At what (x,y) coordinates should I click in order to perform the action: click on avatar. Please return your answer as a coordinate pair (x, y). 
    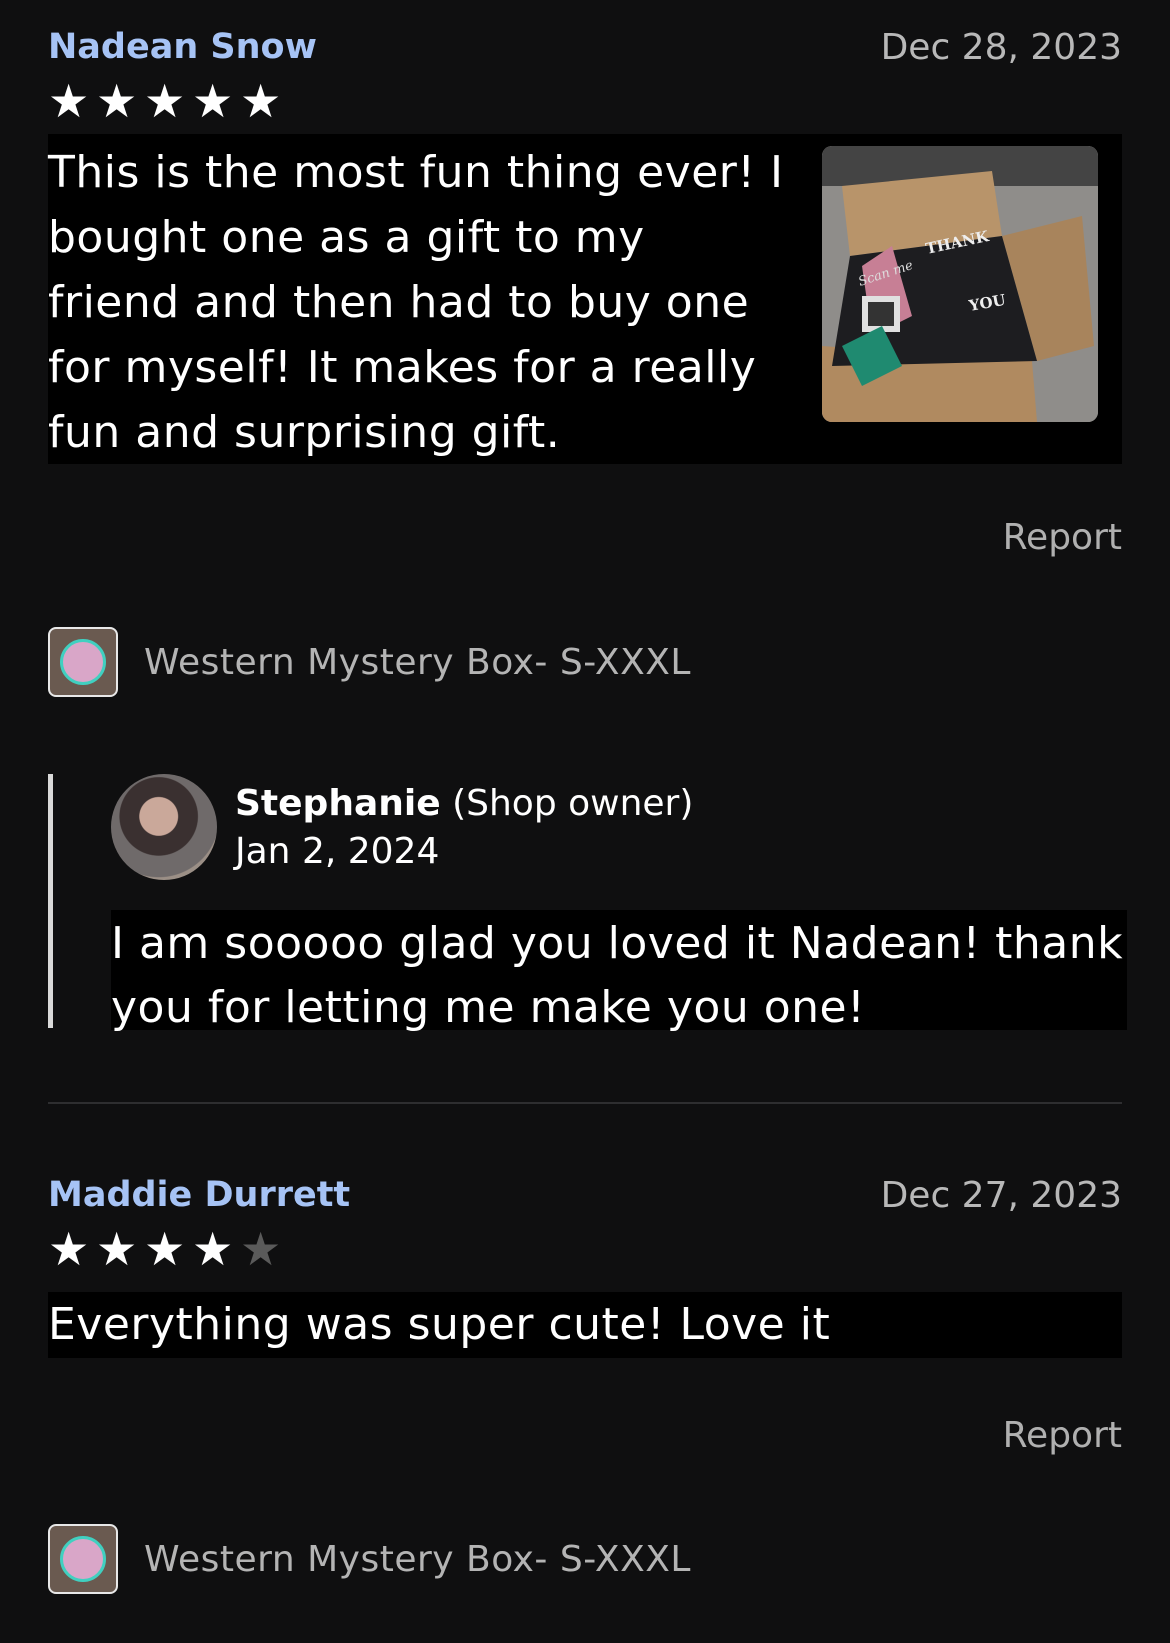
    Looking at the image, I should click on (164, 827).